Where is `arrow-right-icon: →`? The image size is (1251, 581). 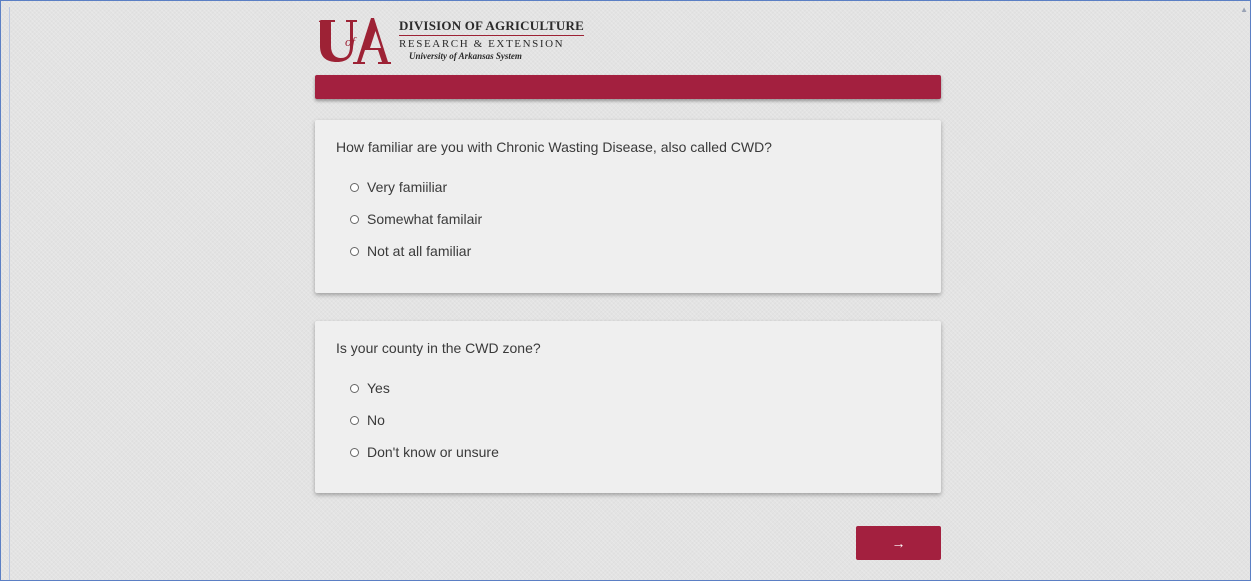
arrow-right-icon: → is located at coordinates (898, 543).